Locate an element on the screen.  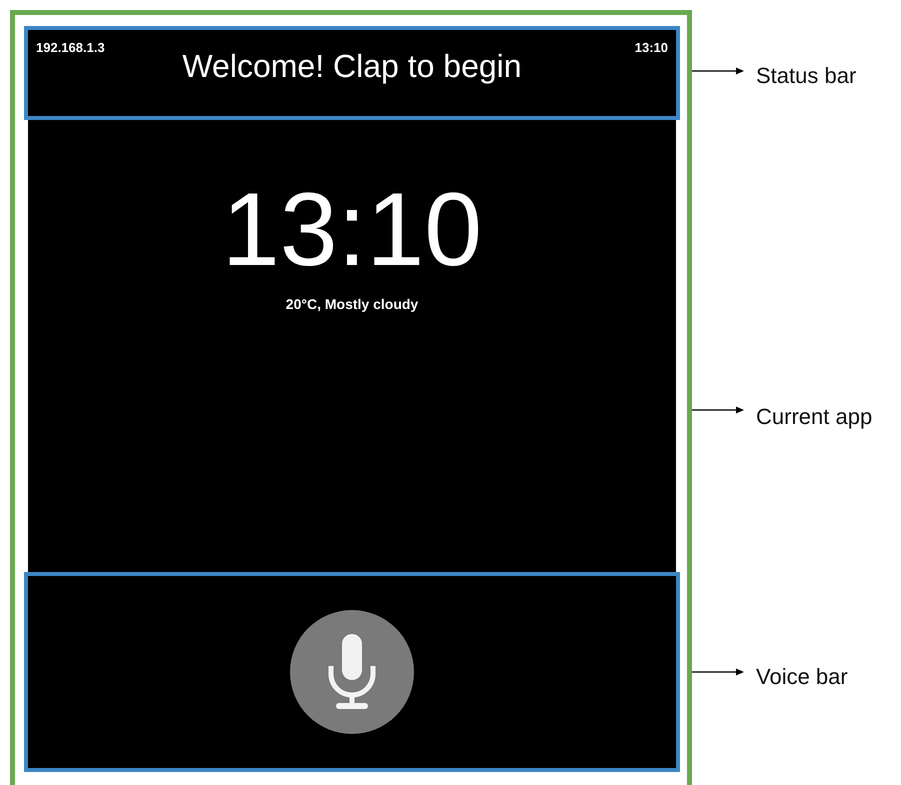
clock-time: 13:10 is located at coordinates (352, 230).